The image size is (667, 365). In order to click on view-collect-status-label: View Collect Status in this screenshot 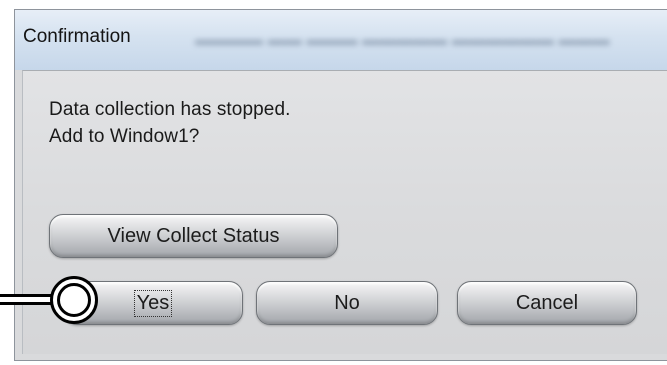, I will do `click(193, 235)`.